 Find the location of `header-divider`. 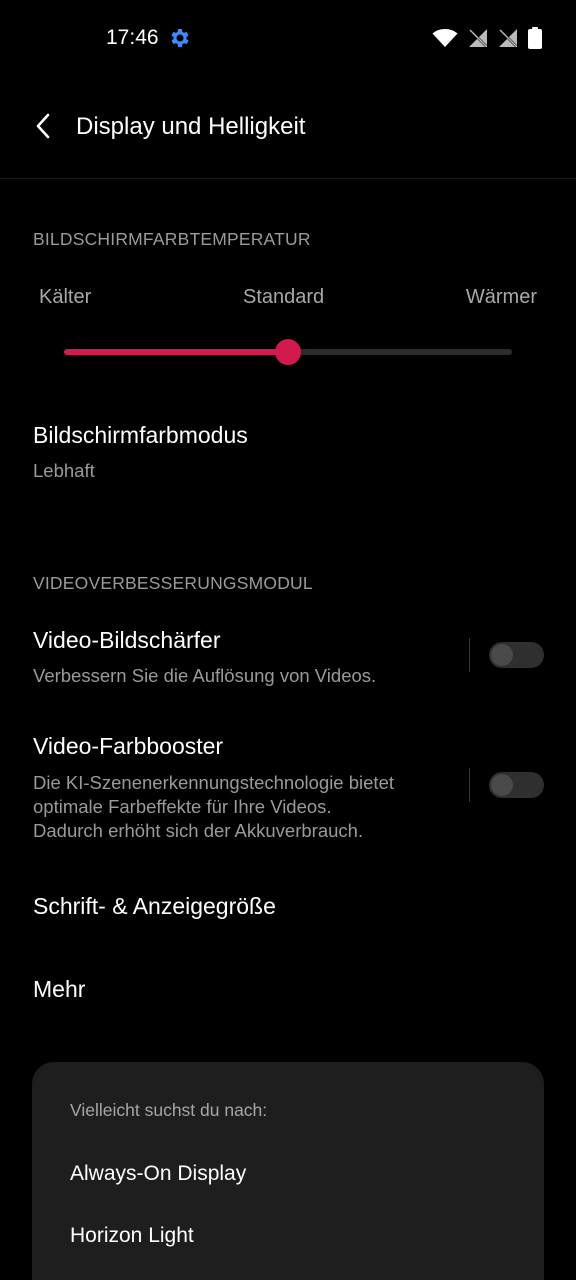

header-divider is located at coordinates (288, 178).